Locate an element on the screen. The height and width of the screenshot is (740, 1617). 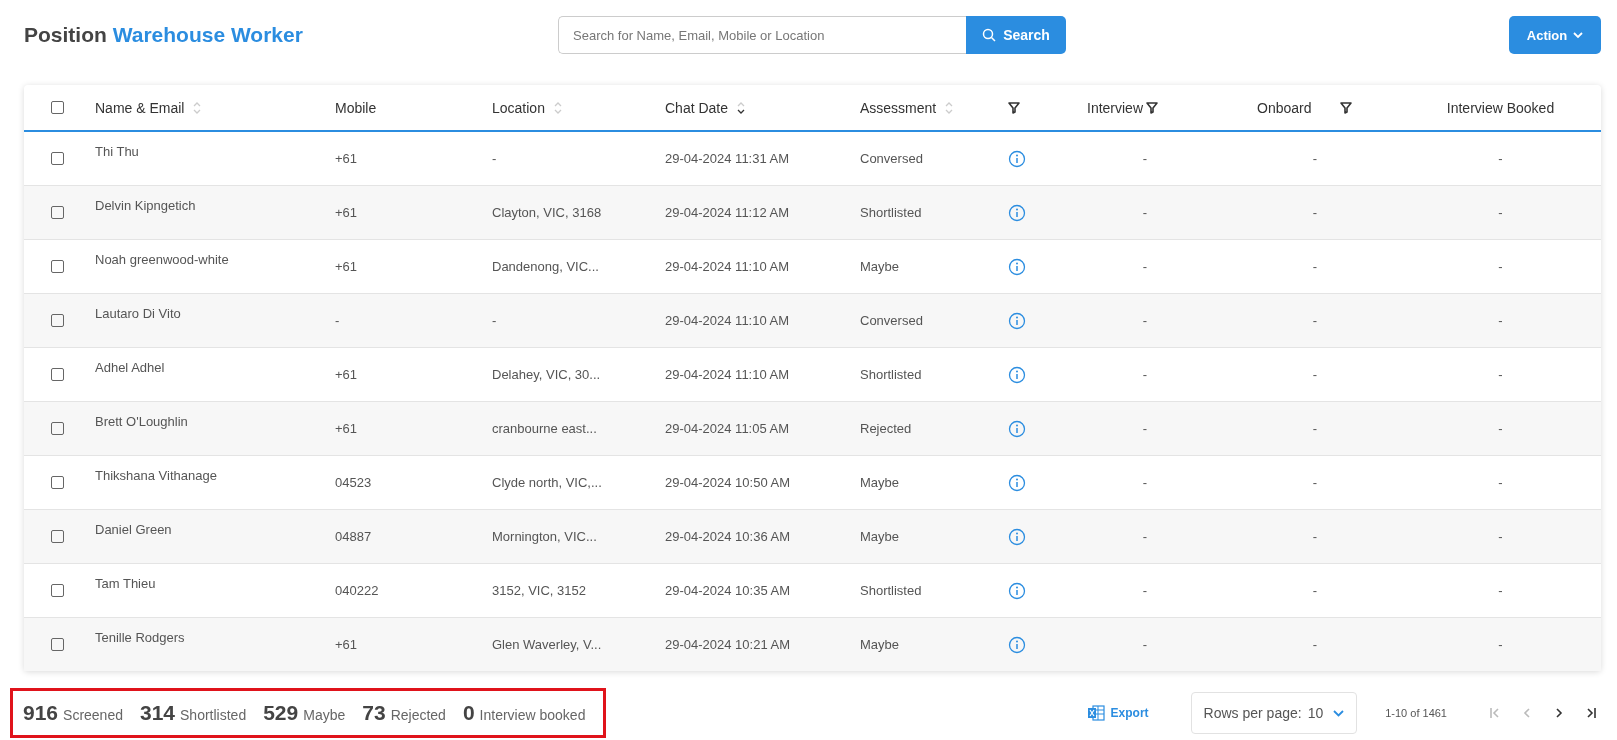
search-icon is located at coordinates (989, 35).